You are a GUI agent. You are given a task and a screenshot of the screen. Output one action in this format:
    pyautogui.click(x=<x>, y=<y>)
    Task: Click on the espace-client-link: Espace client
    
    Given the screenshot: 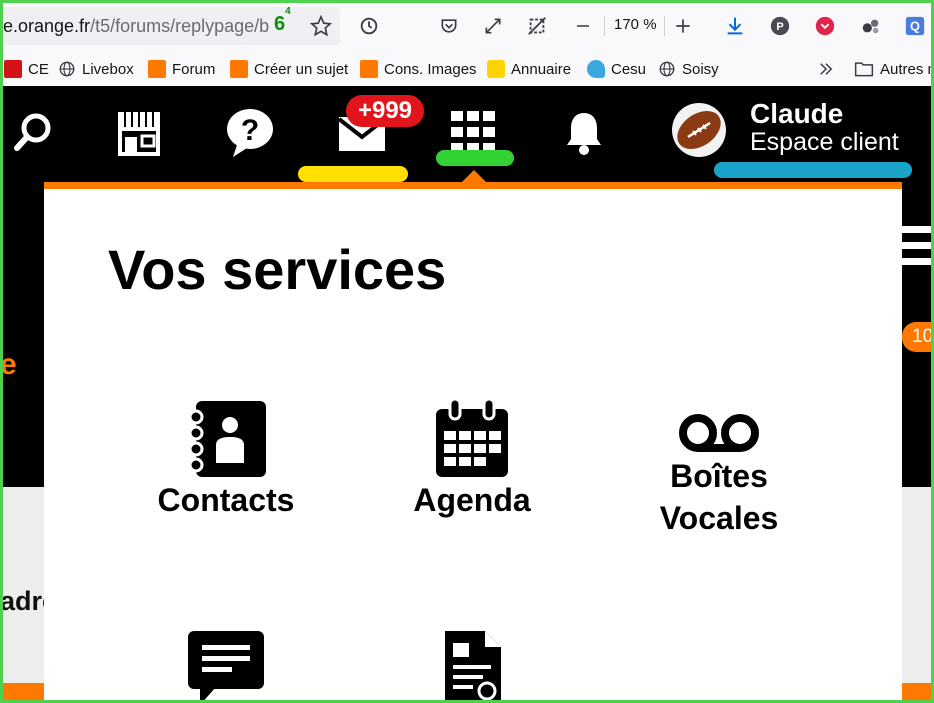 What is the action you would take?
    pyautogui.click(x=824, y=142)
    